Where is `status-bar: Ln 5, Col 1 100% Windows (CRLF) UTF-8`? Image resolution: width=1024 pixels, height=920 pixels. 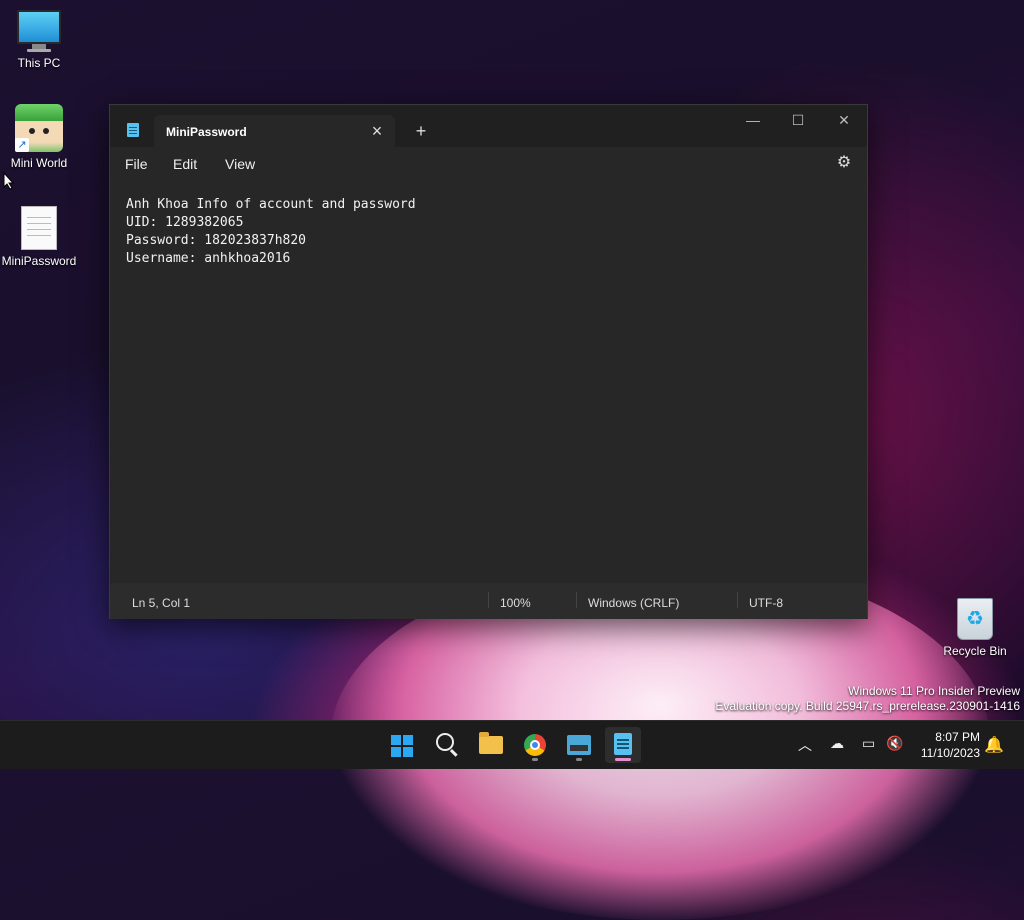
status-bar: Ln 5, Col 1 100% Windows (CRLF) UTF-8 is located at coordinates (488, 601).